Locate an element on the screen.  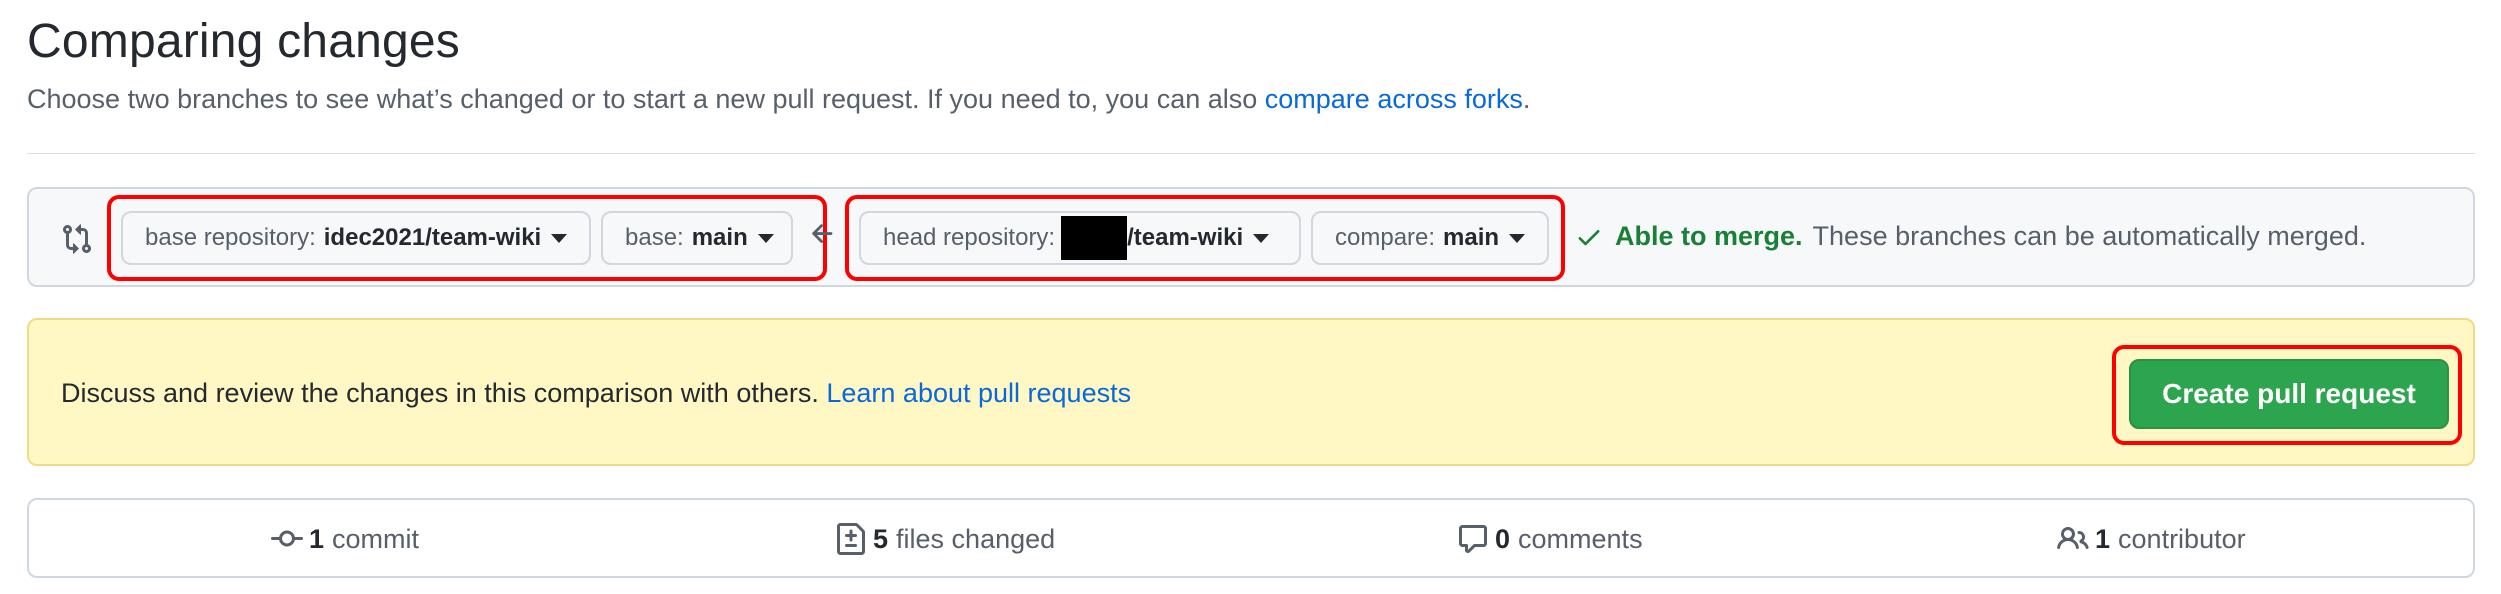
files-stat: 5 files changed is located at coordinates (945, 539).